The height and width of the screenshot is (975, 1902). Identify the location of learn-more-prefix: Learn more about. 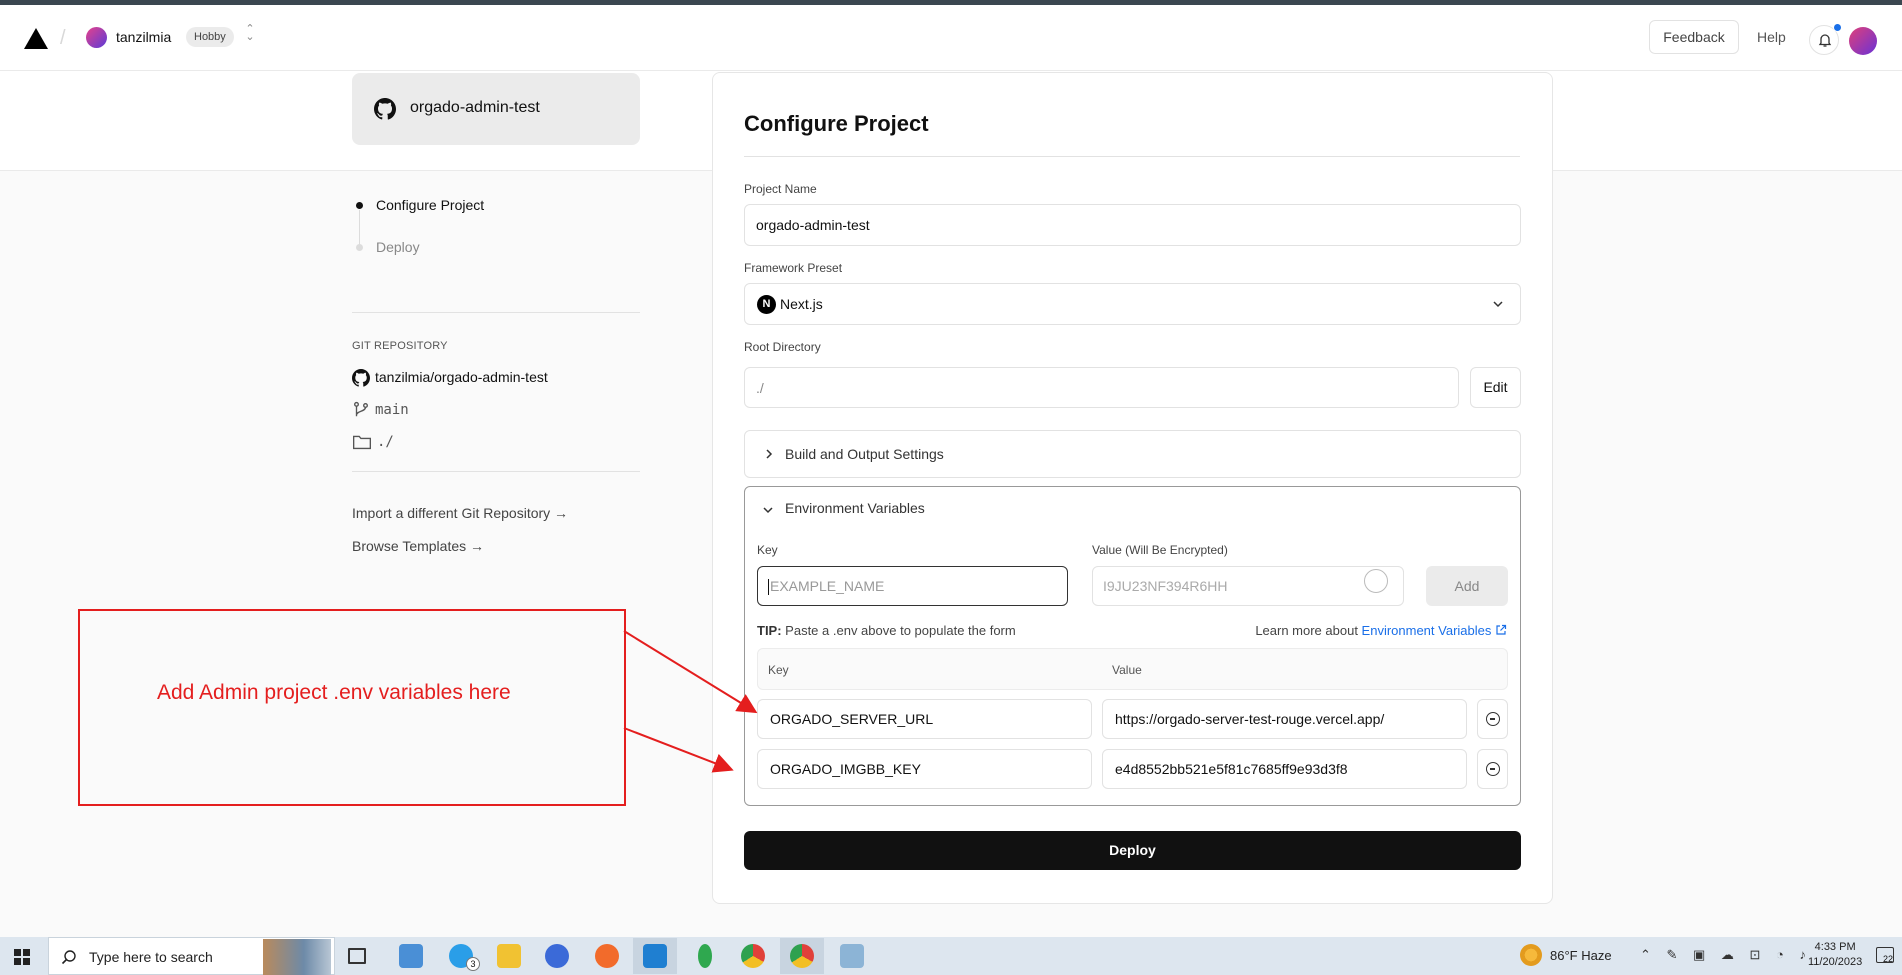
(1308, 630).